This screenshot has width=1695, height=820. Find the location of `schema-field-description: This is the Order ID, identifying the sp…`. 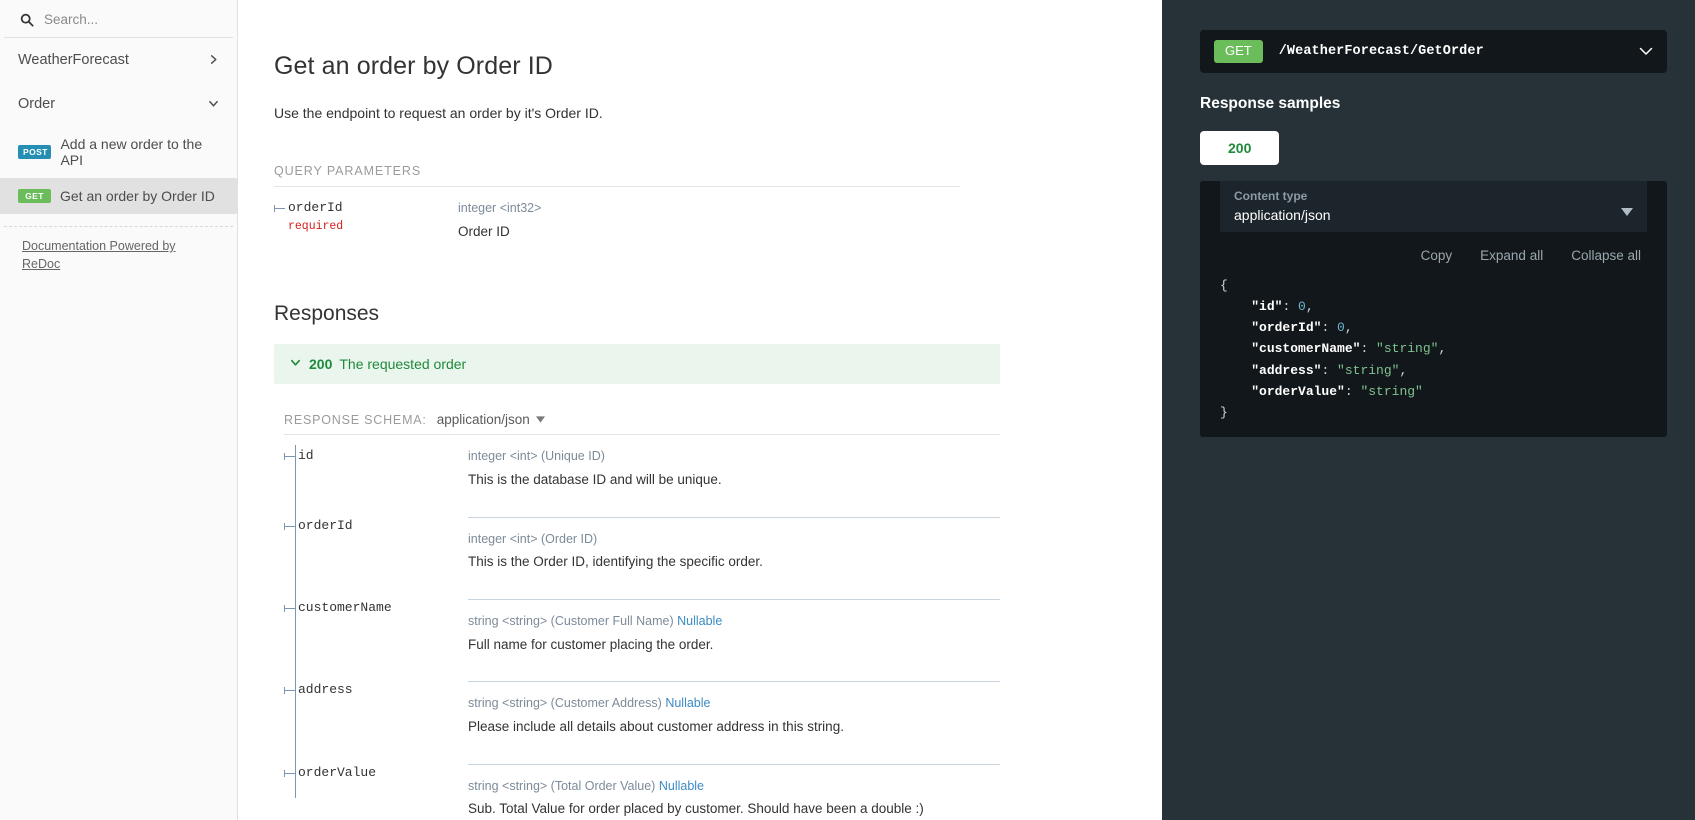

schema-field-description: This is the Order ID, identifying the sp… is located at coordinates (615, 562).